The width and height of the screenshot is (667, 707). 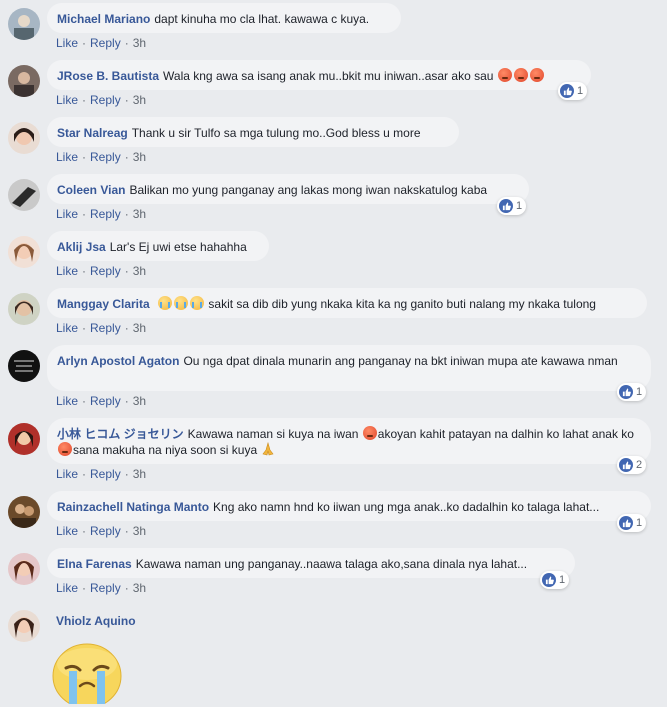 I want to click on comment-text: dapt kinuha mo cla lhat. kawawa c kuya., so click(x=262, y=19).